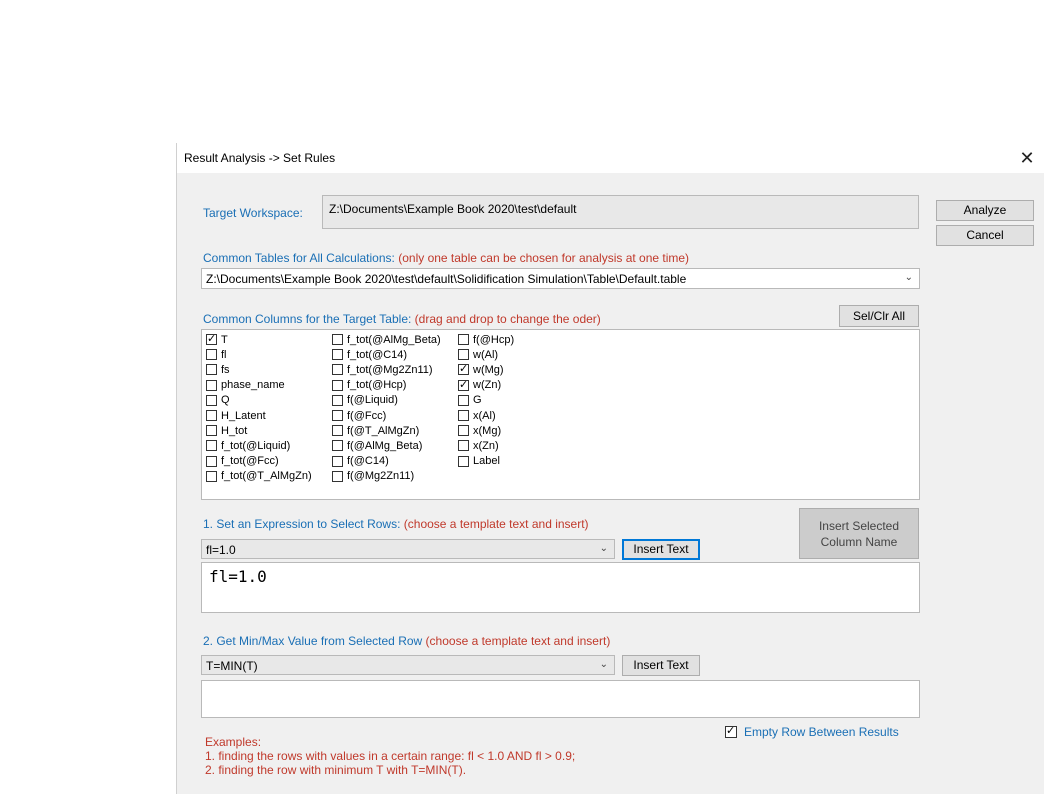 The width and height of the screenshot is (1044, 794). I want to click on empty-row-checkbox, so click(731, 731).